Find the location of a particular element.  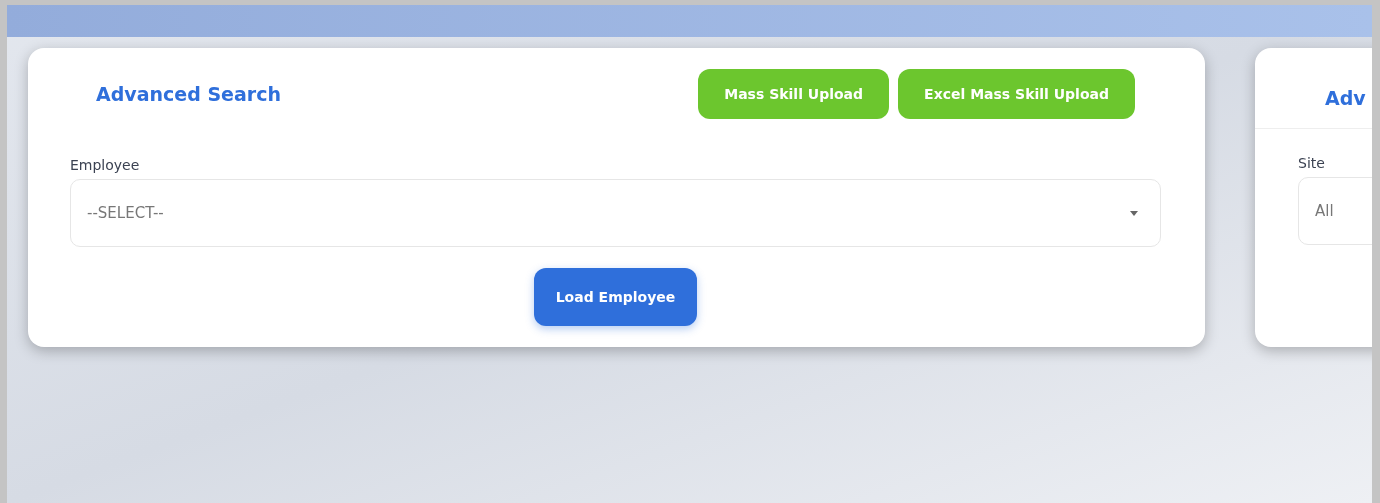

load-button: Load Employee is located at coordinates (615, 297).